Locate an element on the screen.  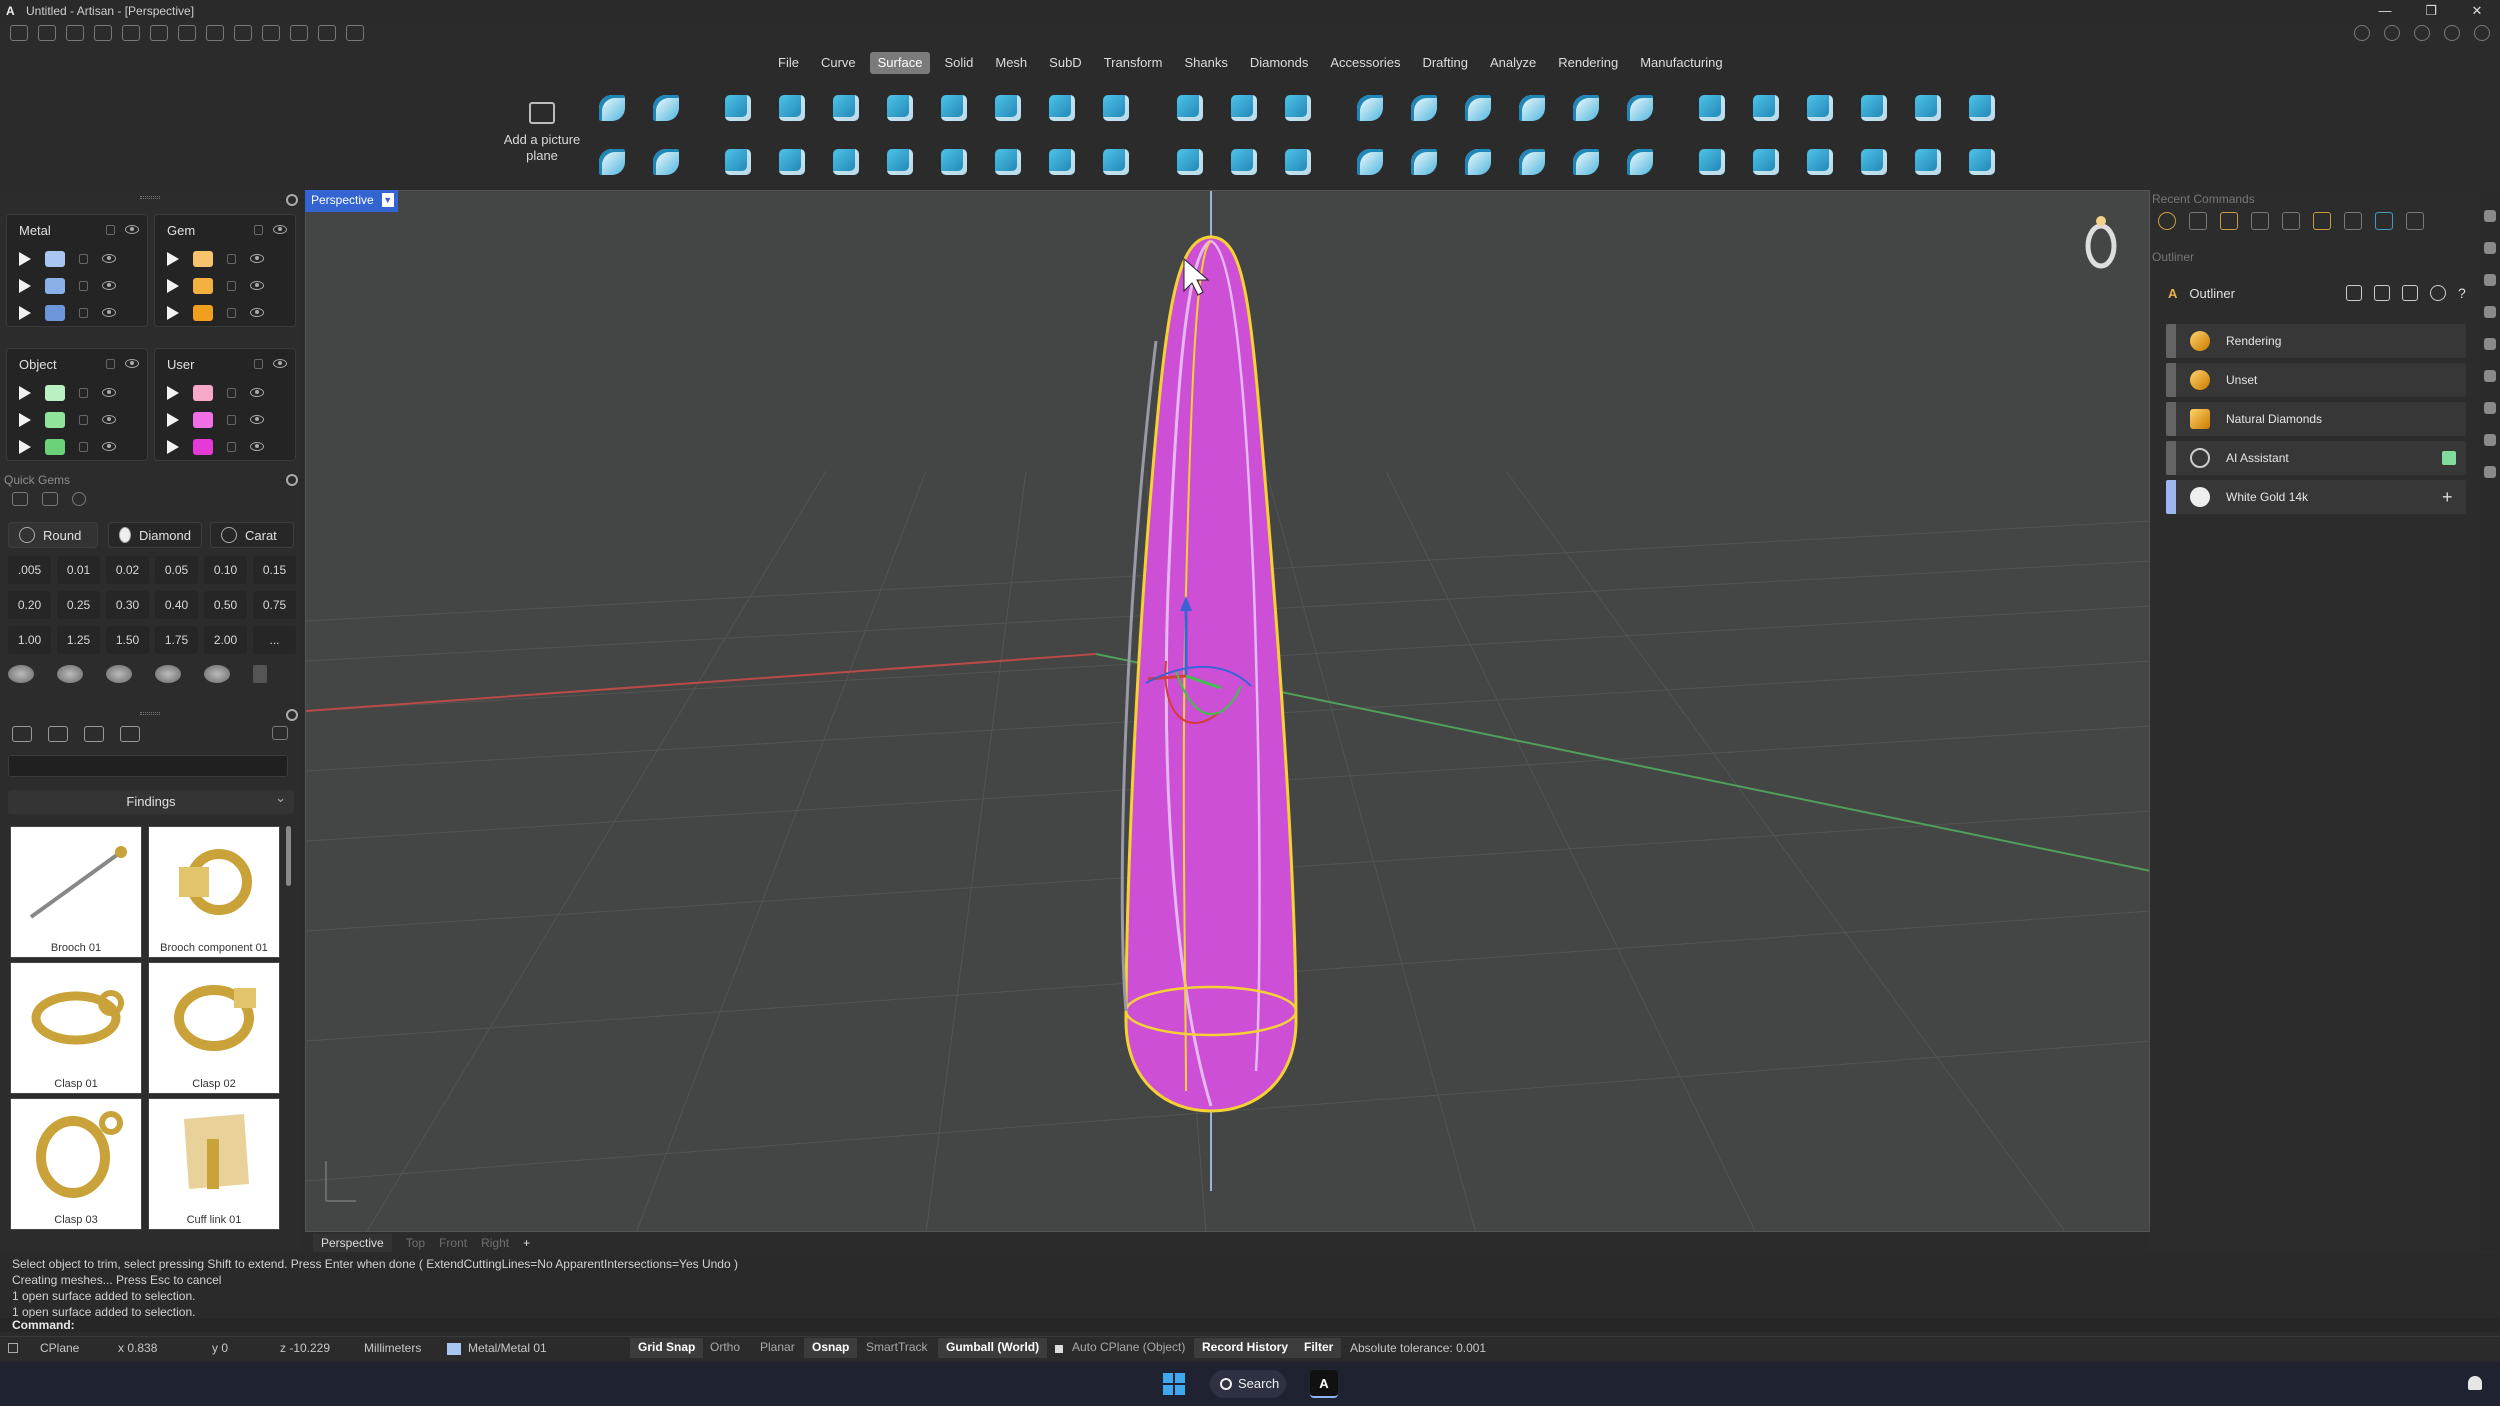
blend-surface-icon is located at coordinates (1008, 162).